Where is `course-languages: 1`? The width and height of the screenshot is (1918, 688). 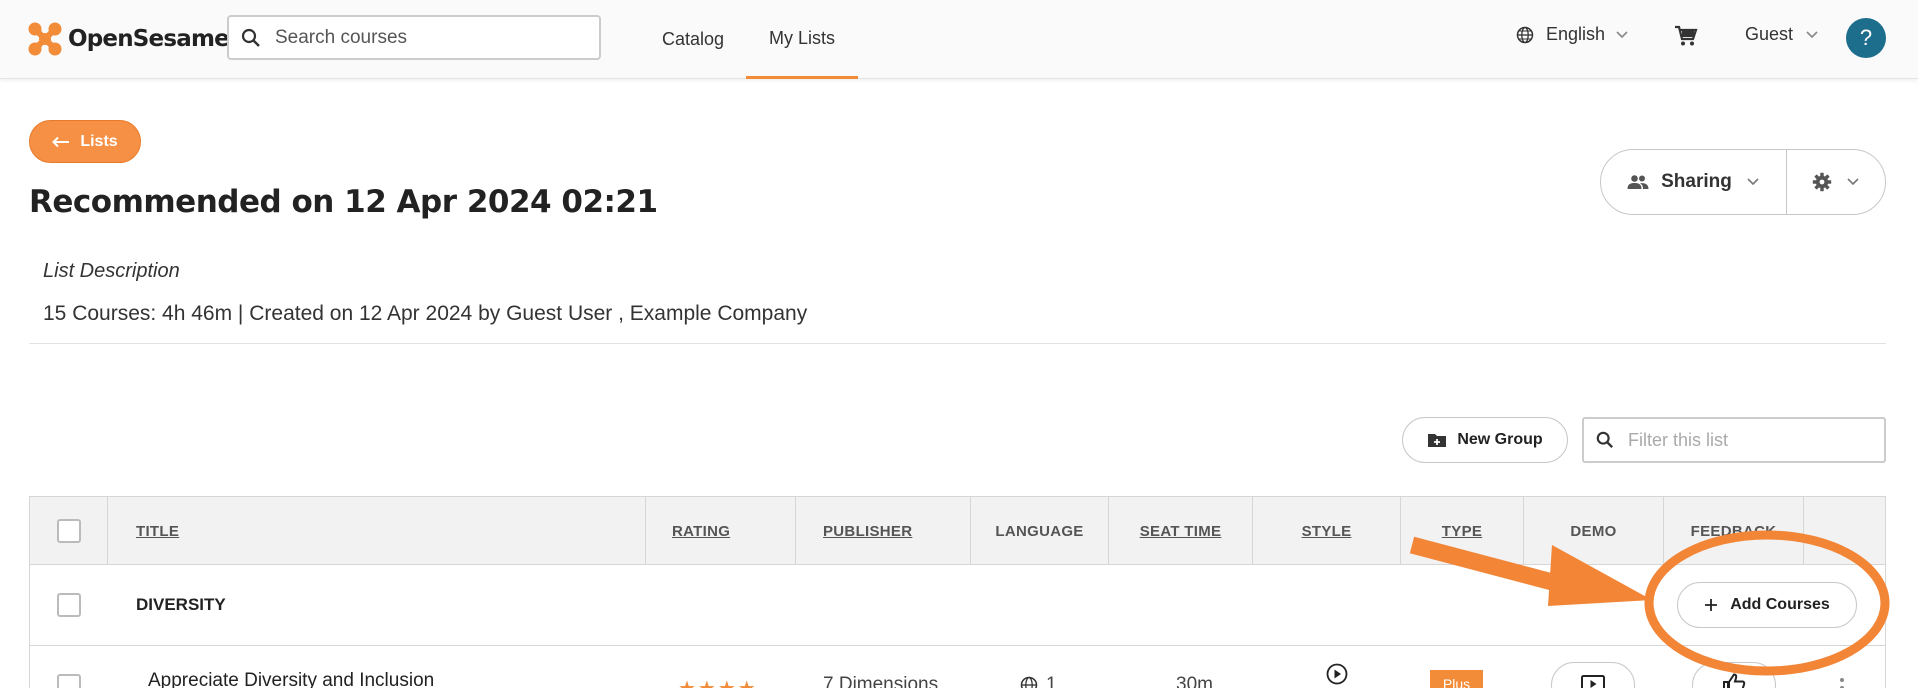 course-languages: 1 is located at coordinates (1038, 681).